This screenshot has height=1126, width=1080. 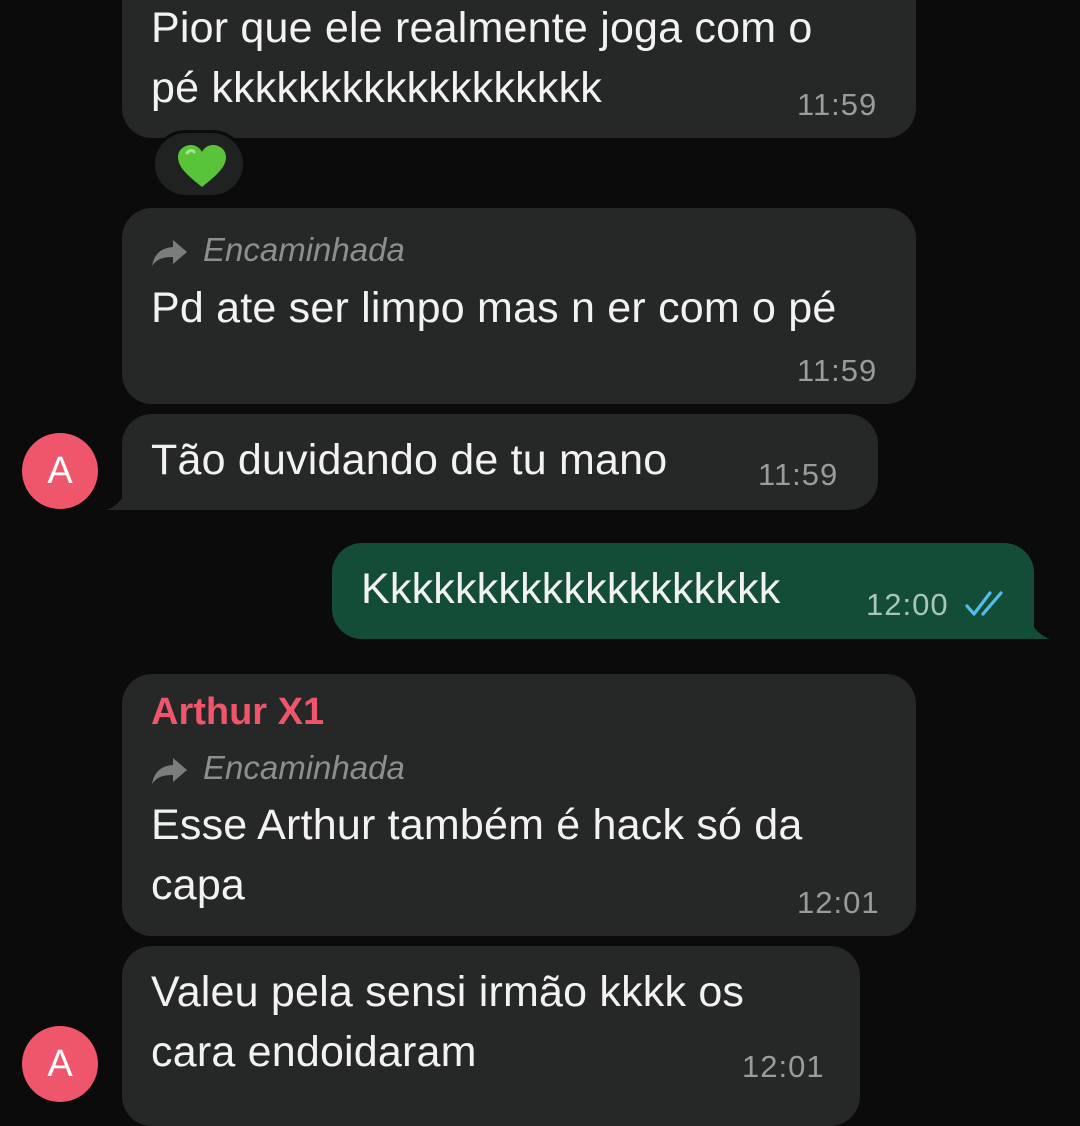 What do you see at coordinates (237, 712) in the screenshot?
I see `sender-name: Arthur X1` at bounding box center [237, 712].